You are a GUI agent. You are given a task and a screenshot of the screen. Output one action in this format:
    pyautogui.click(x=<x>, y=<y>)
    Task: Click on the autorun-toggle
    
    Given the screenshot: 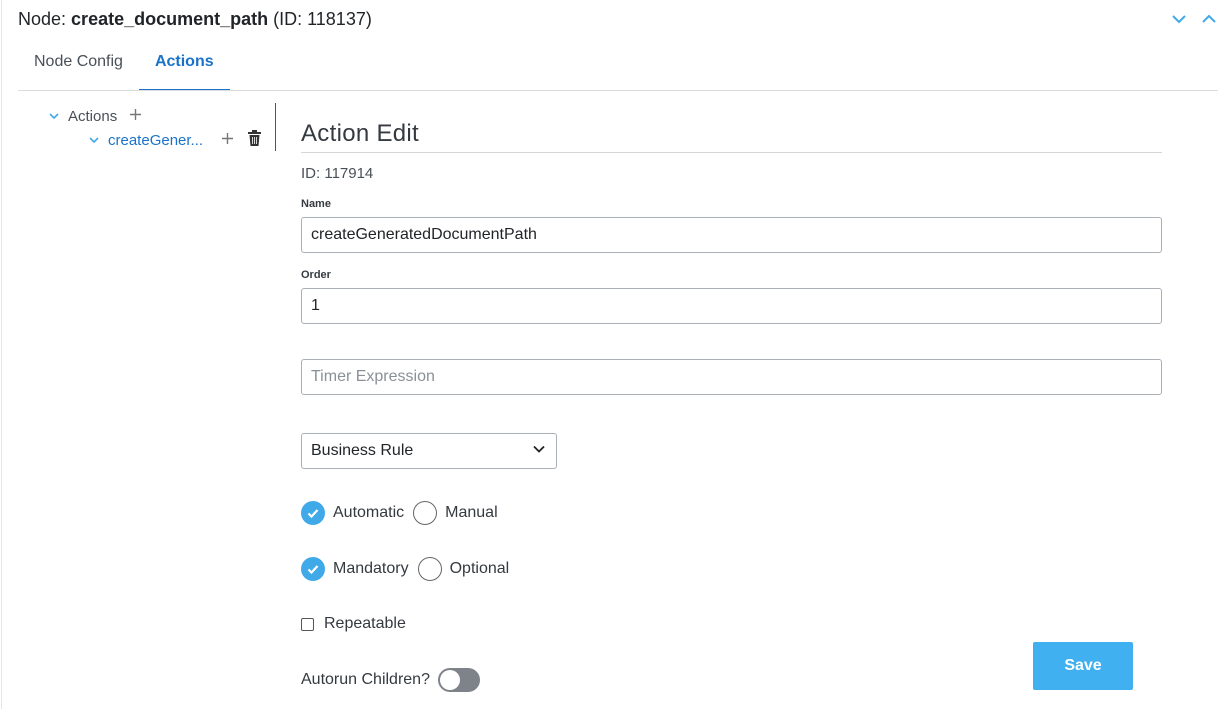 What is the action you would take?
    pyautogui.click(x=458, y=680)
    